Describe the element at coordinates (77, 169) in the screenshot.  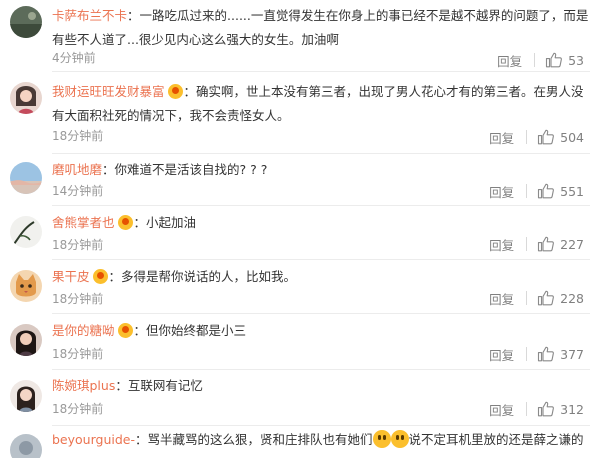
I see `comment-username: 磨叽地磨` at that location.